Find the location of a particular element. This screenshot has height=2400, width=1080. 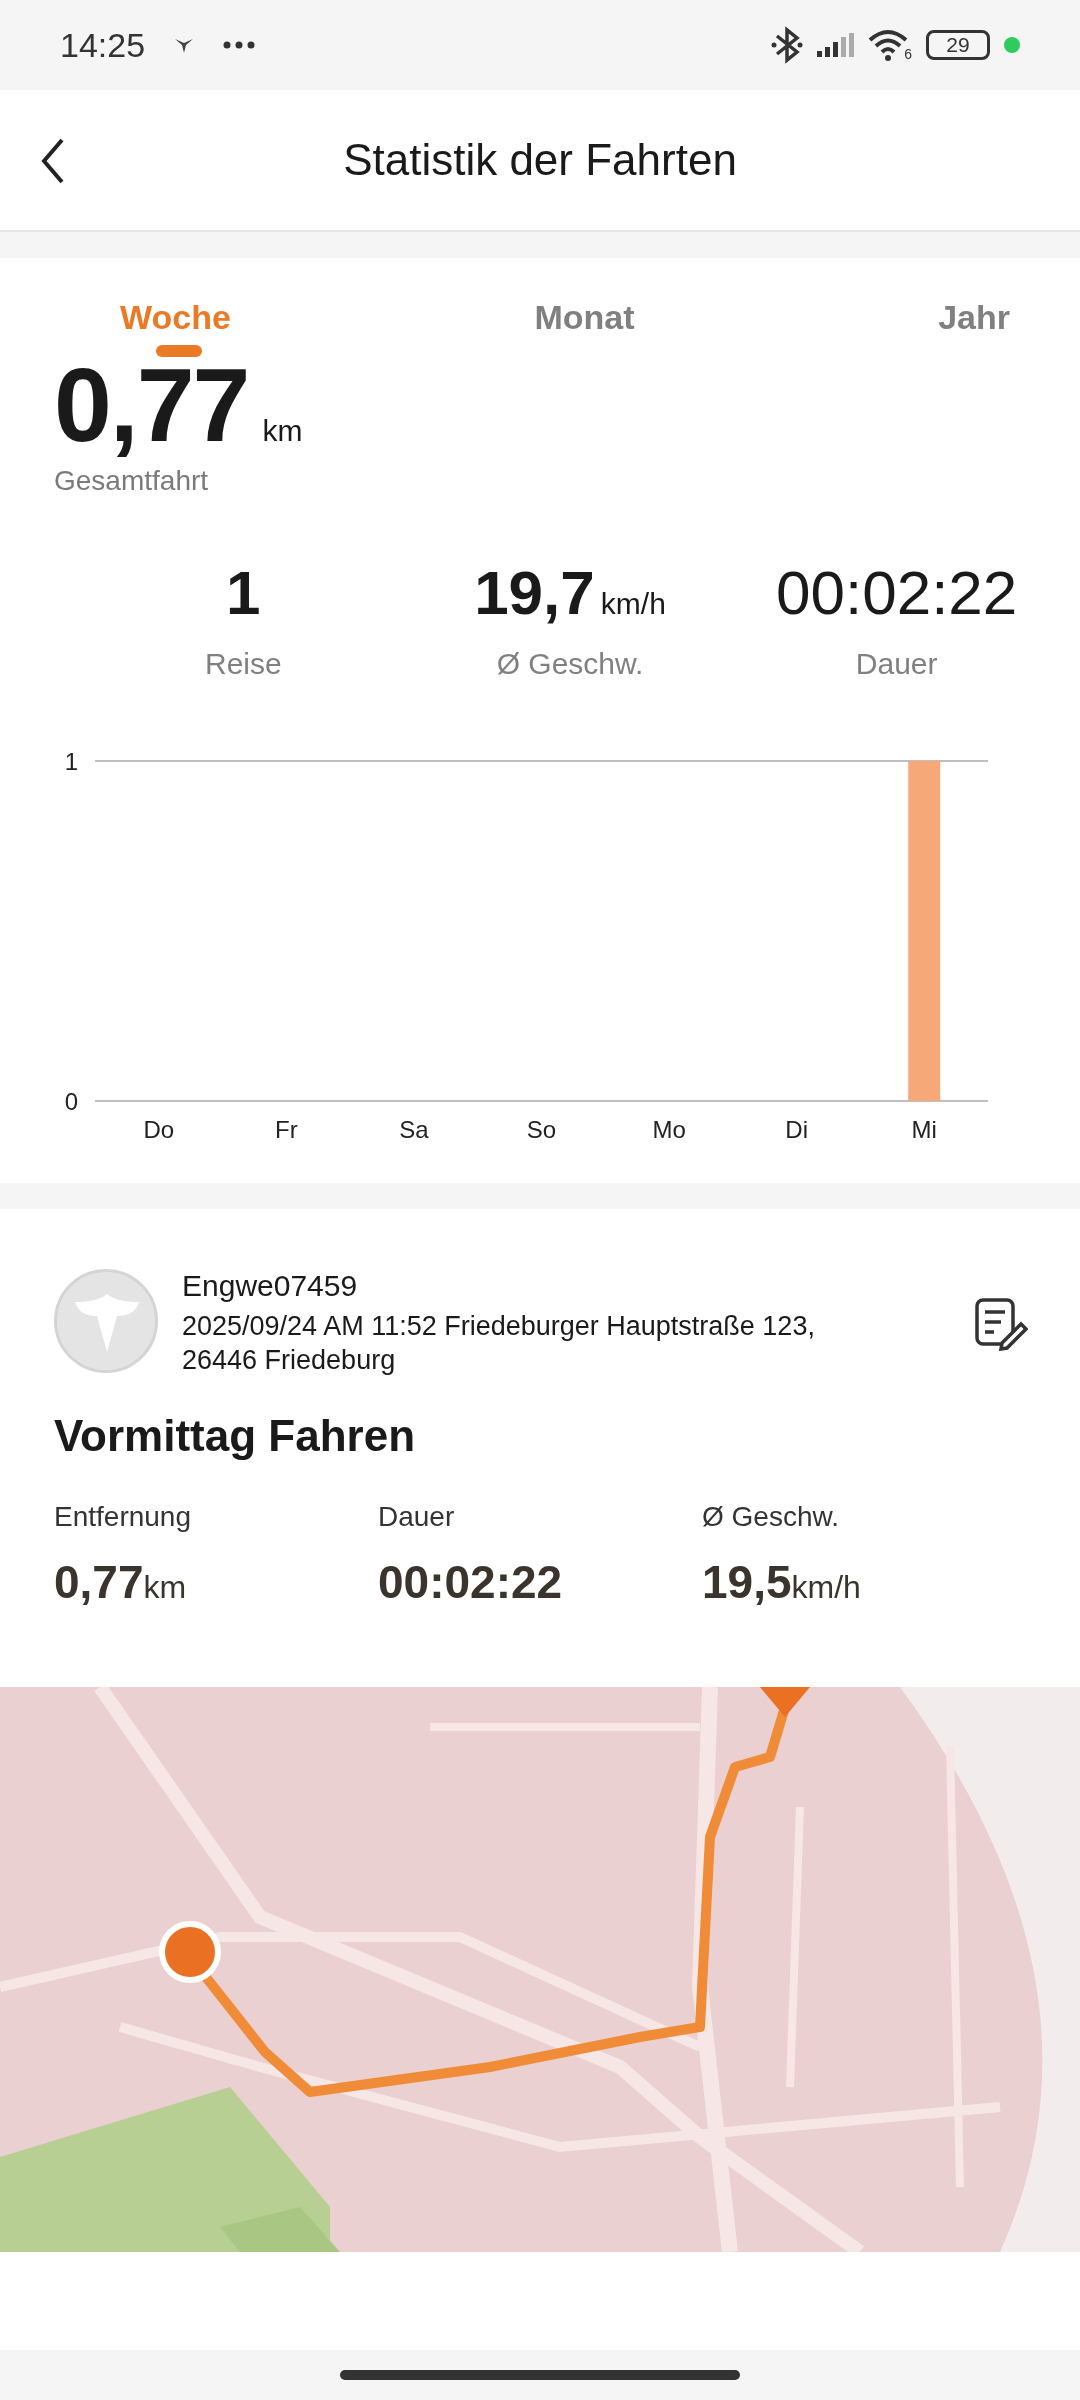

axis-label: Mo is located at coordinates (669, 1129).